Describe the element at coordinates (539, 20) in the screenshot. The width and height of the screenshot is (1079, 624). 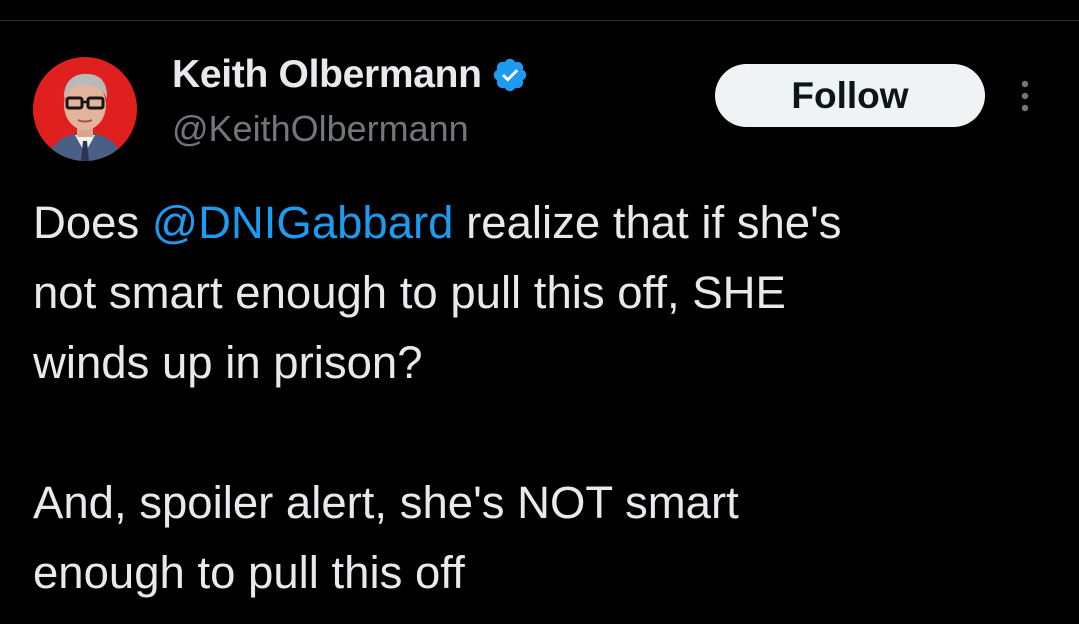
I see `top-divider` at that location.